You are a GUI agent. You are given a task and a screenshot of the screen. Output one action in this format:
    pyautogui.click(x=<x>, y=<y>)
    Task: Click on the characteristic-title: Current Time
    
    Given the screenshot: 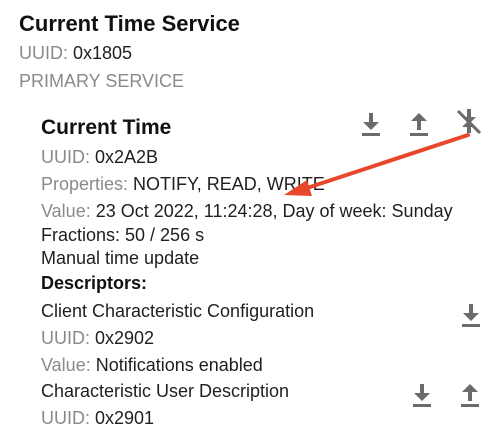 What is the action you would take?
    pyautogui.click(x=106, y=127)
    